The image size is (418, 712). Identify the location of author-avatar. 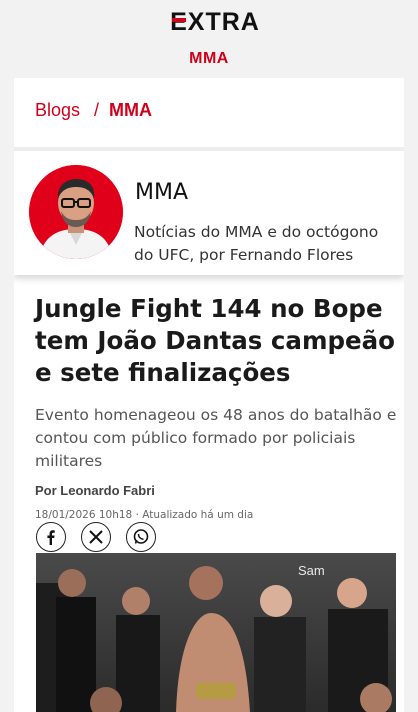
(76, 212).